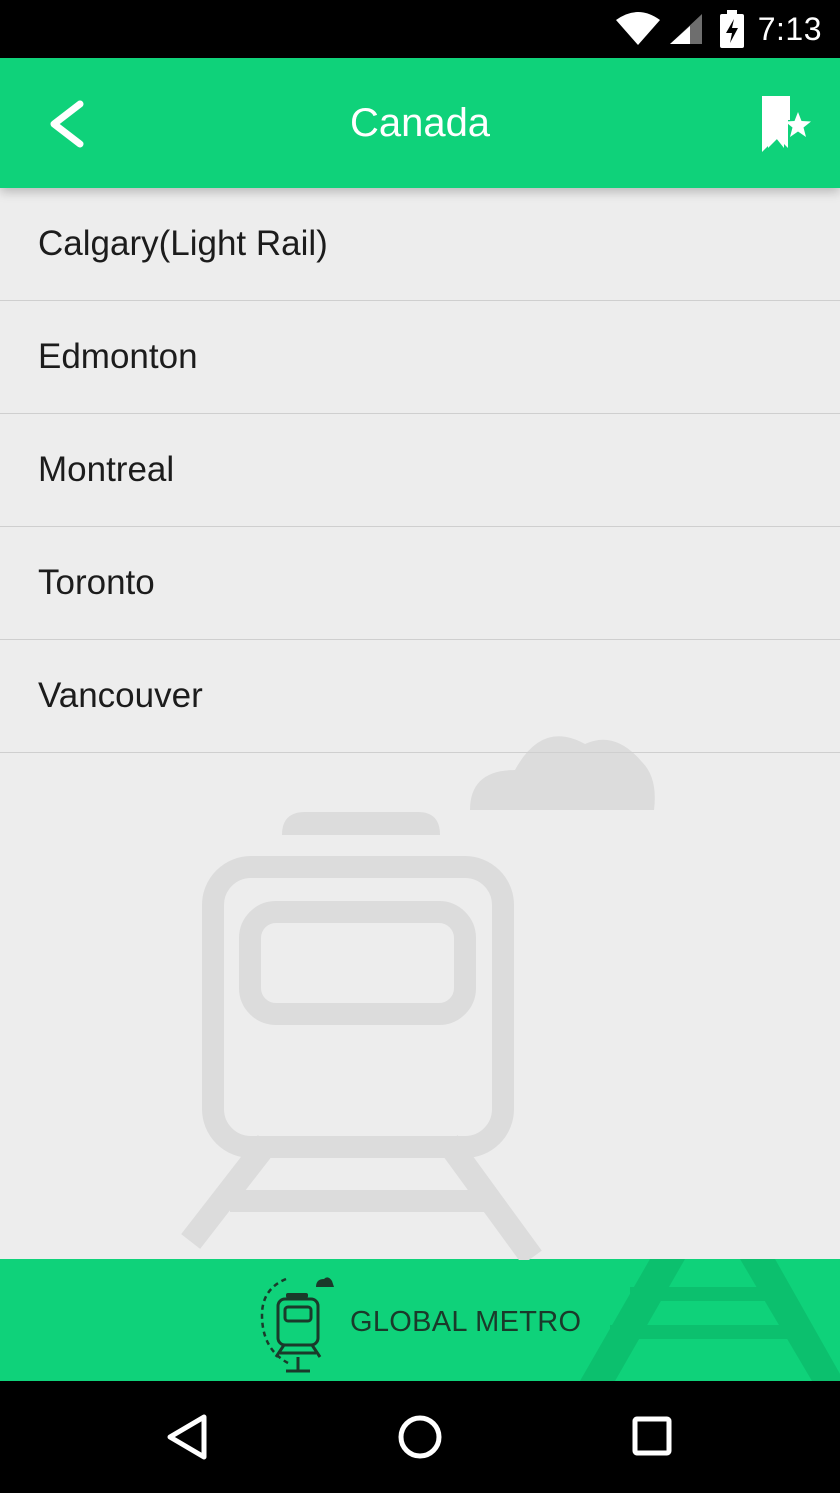 The width and height of the screenshot is (840, 1493). Describe the element at coordinates (718, 29) in the screenshot. I see `status-icons: 7:13` at that location.